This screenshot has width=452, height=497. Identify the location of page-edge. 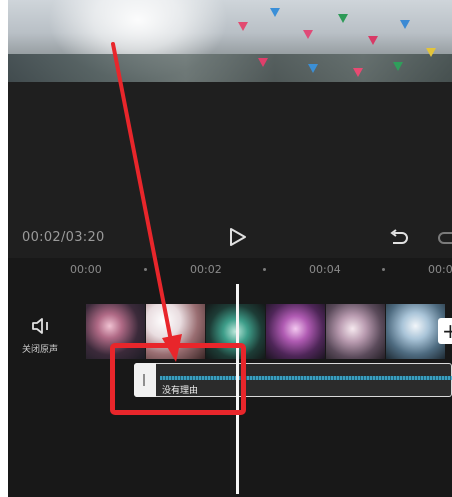
(4, 248).